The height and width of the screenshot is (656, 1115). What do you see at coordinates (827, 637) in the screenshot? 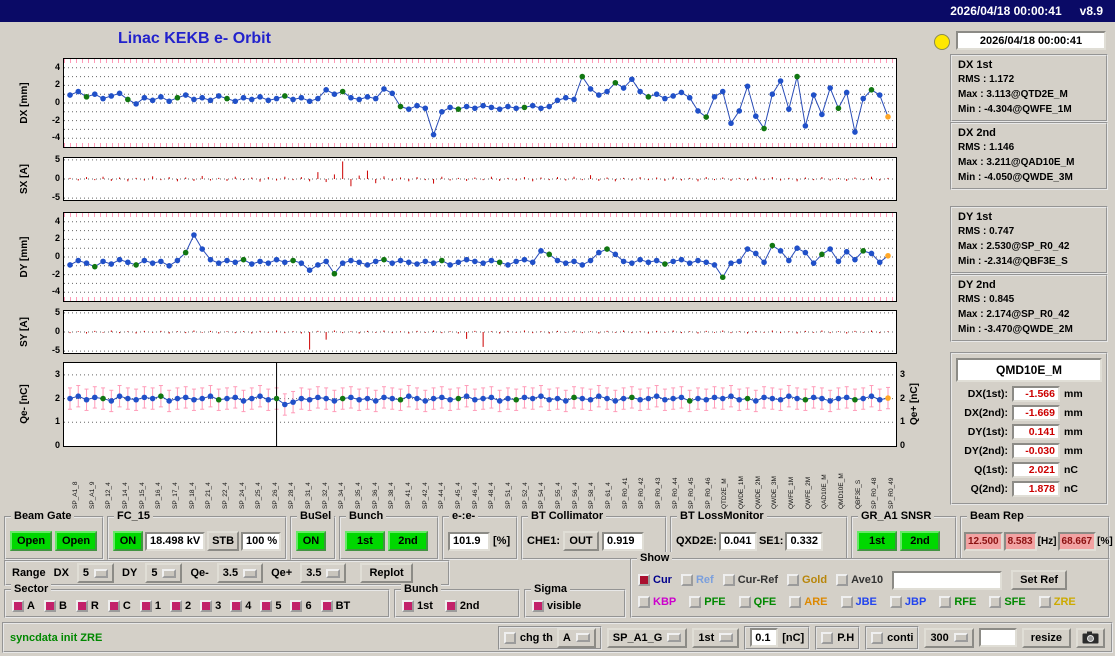
I see `ph-checkbox` at bounding box center [827, 637].